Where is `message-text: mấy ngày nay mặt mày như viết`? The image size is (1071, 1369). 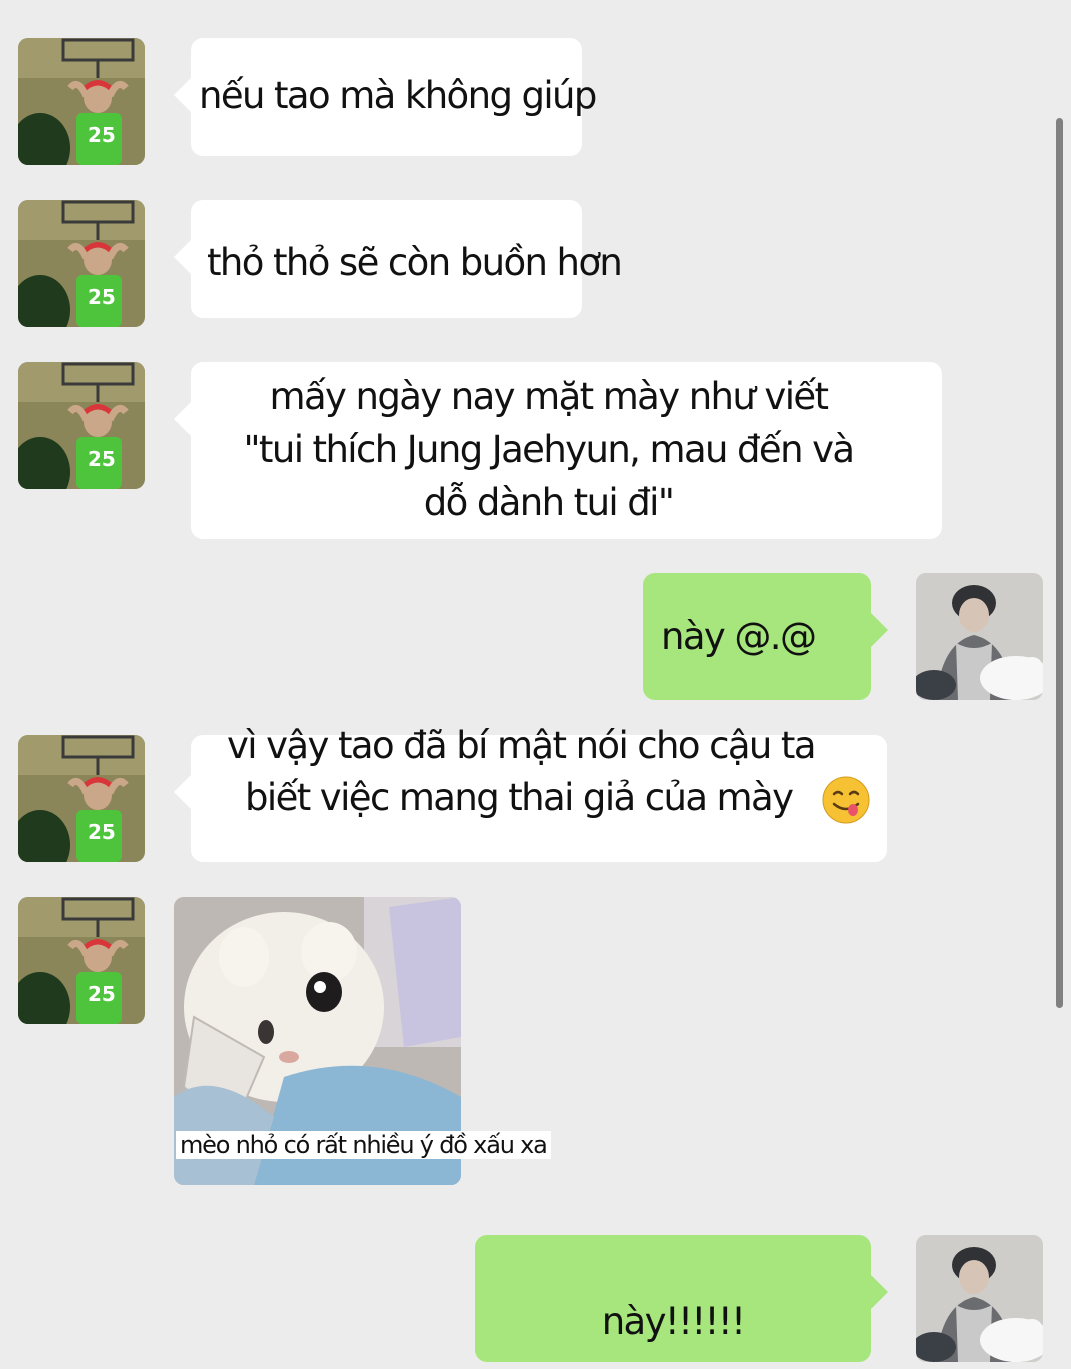 message-text: mấy ngày nay mặt mày như viết is located at coordinates (549, 396).